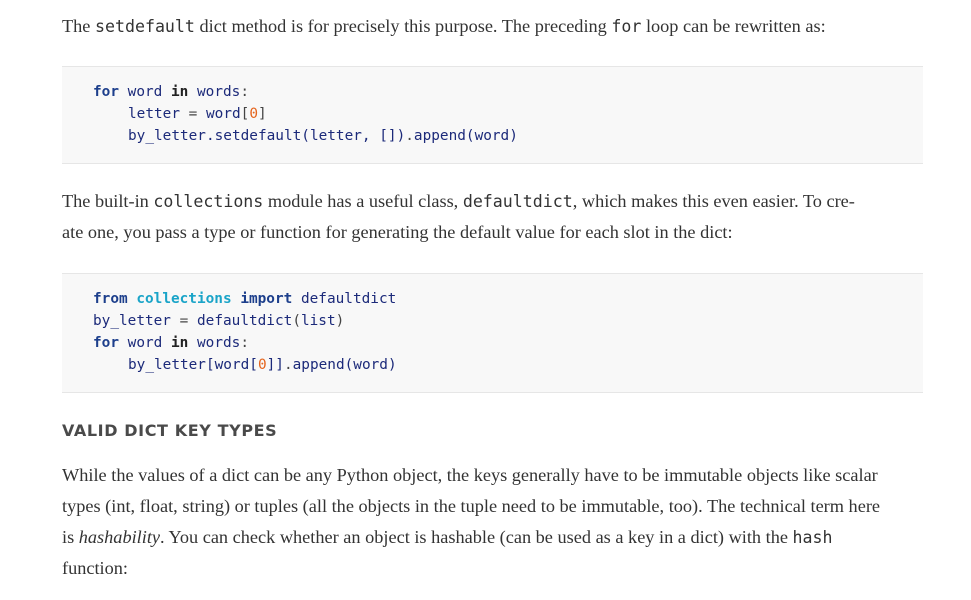 Image resolution: width=971 pixels, height=600 pixels. What do you see at coordinates (154, 114) in the screenshot?
I see `variable: letter` at bounding box center [154, 114].